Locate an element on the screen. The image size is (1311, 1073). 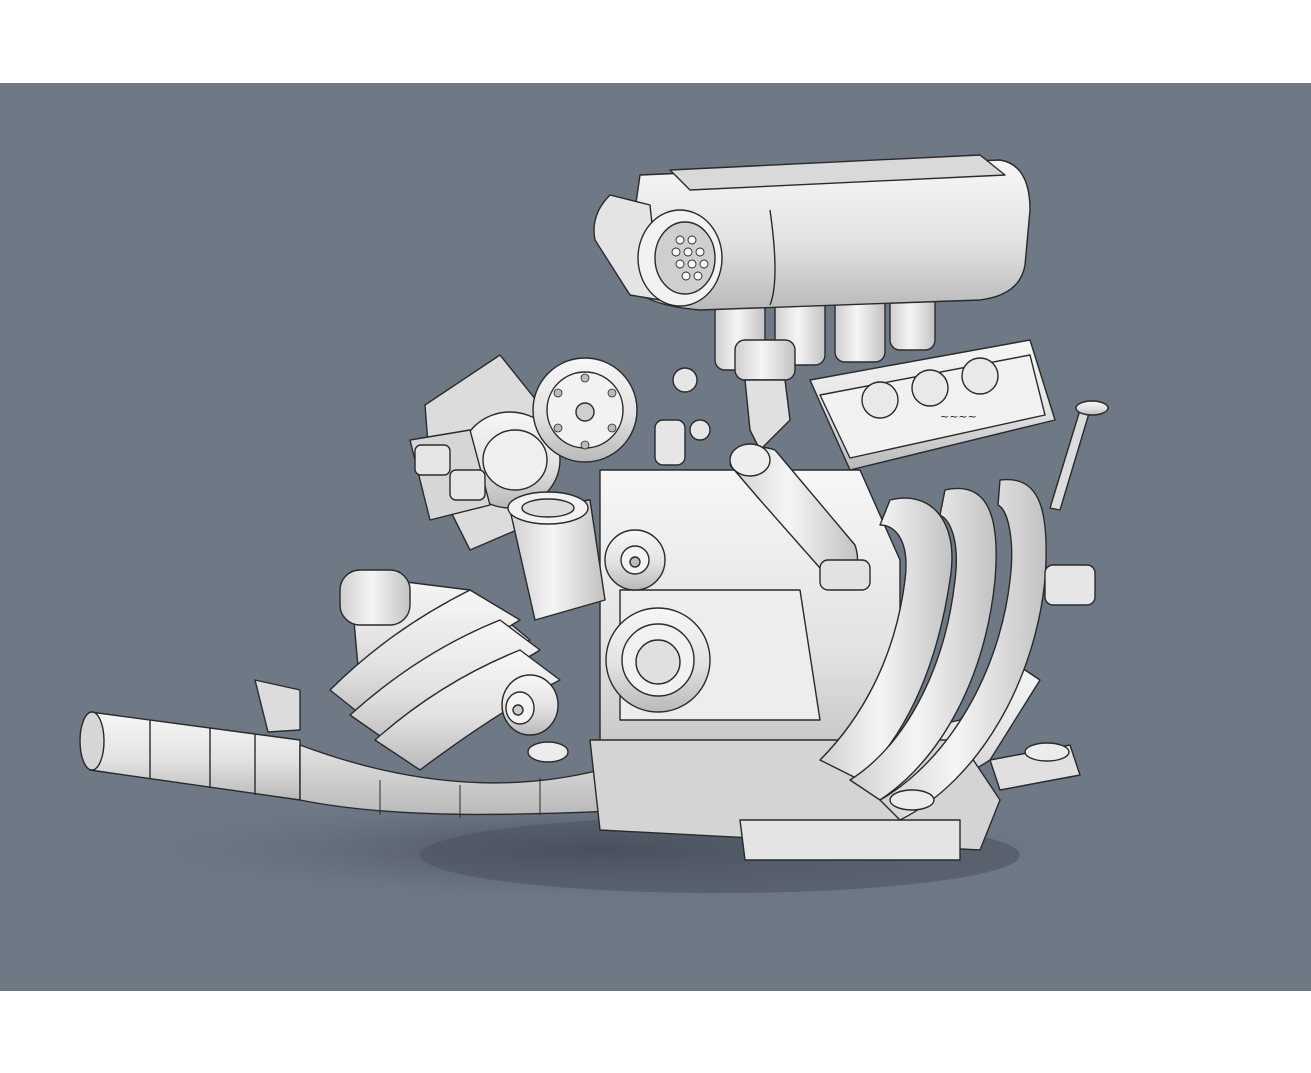
intake-plenum is located at coordinates (812, 232).